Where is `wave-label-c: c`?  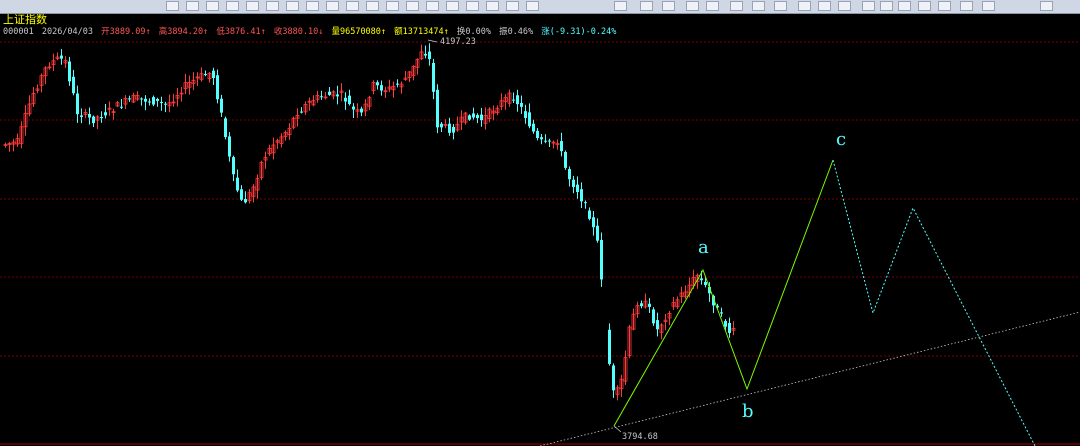
wave-label-c: c is located at coordinates (841, 139).